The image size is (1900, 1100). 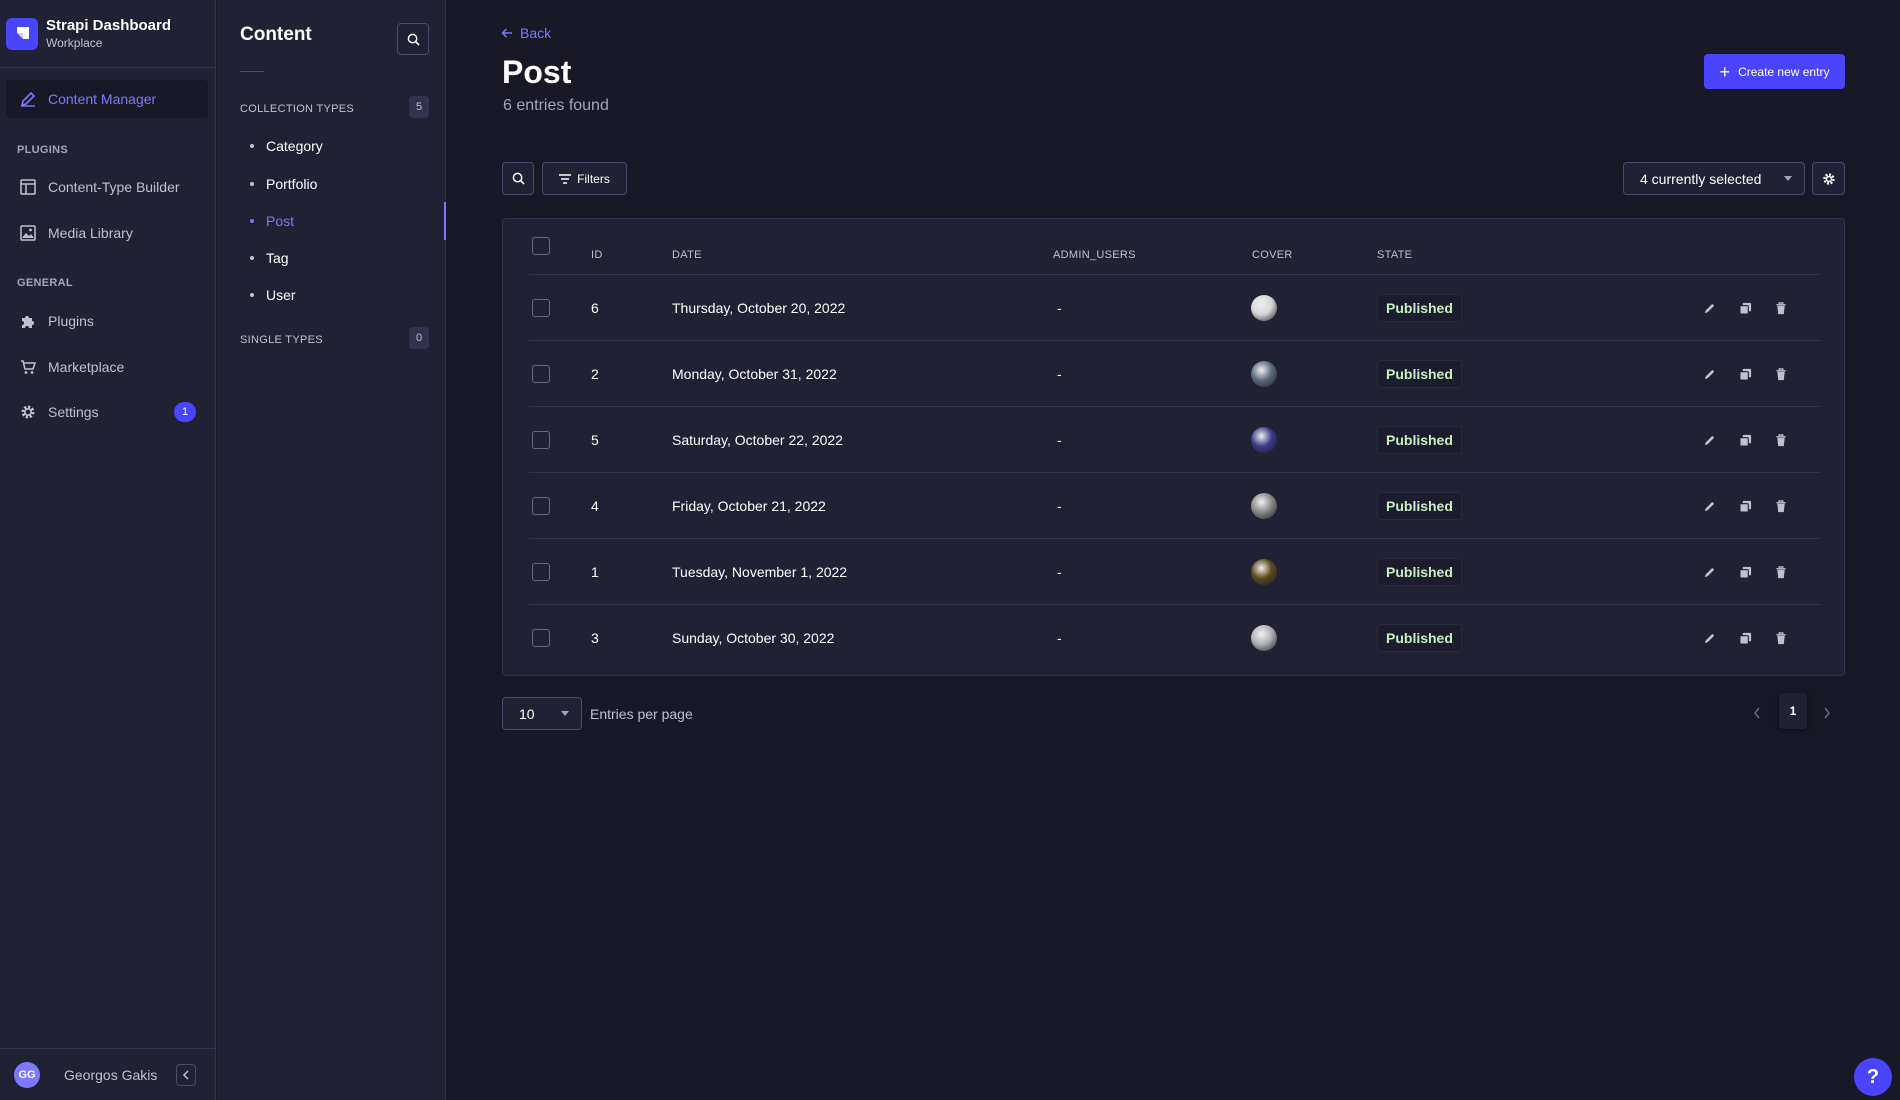 I want to click on single-types-label: SINGLE TYPES, so click(x=281, y=340).